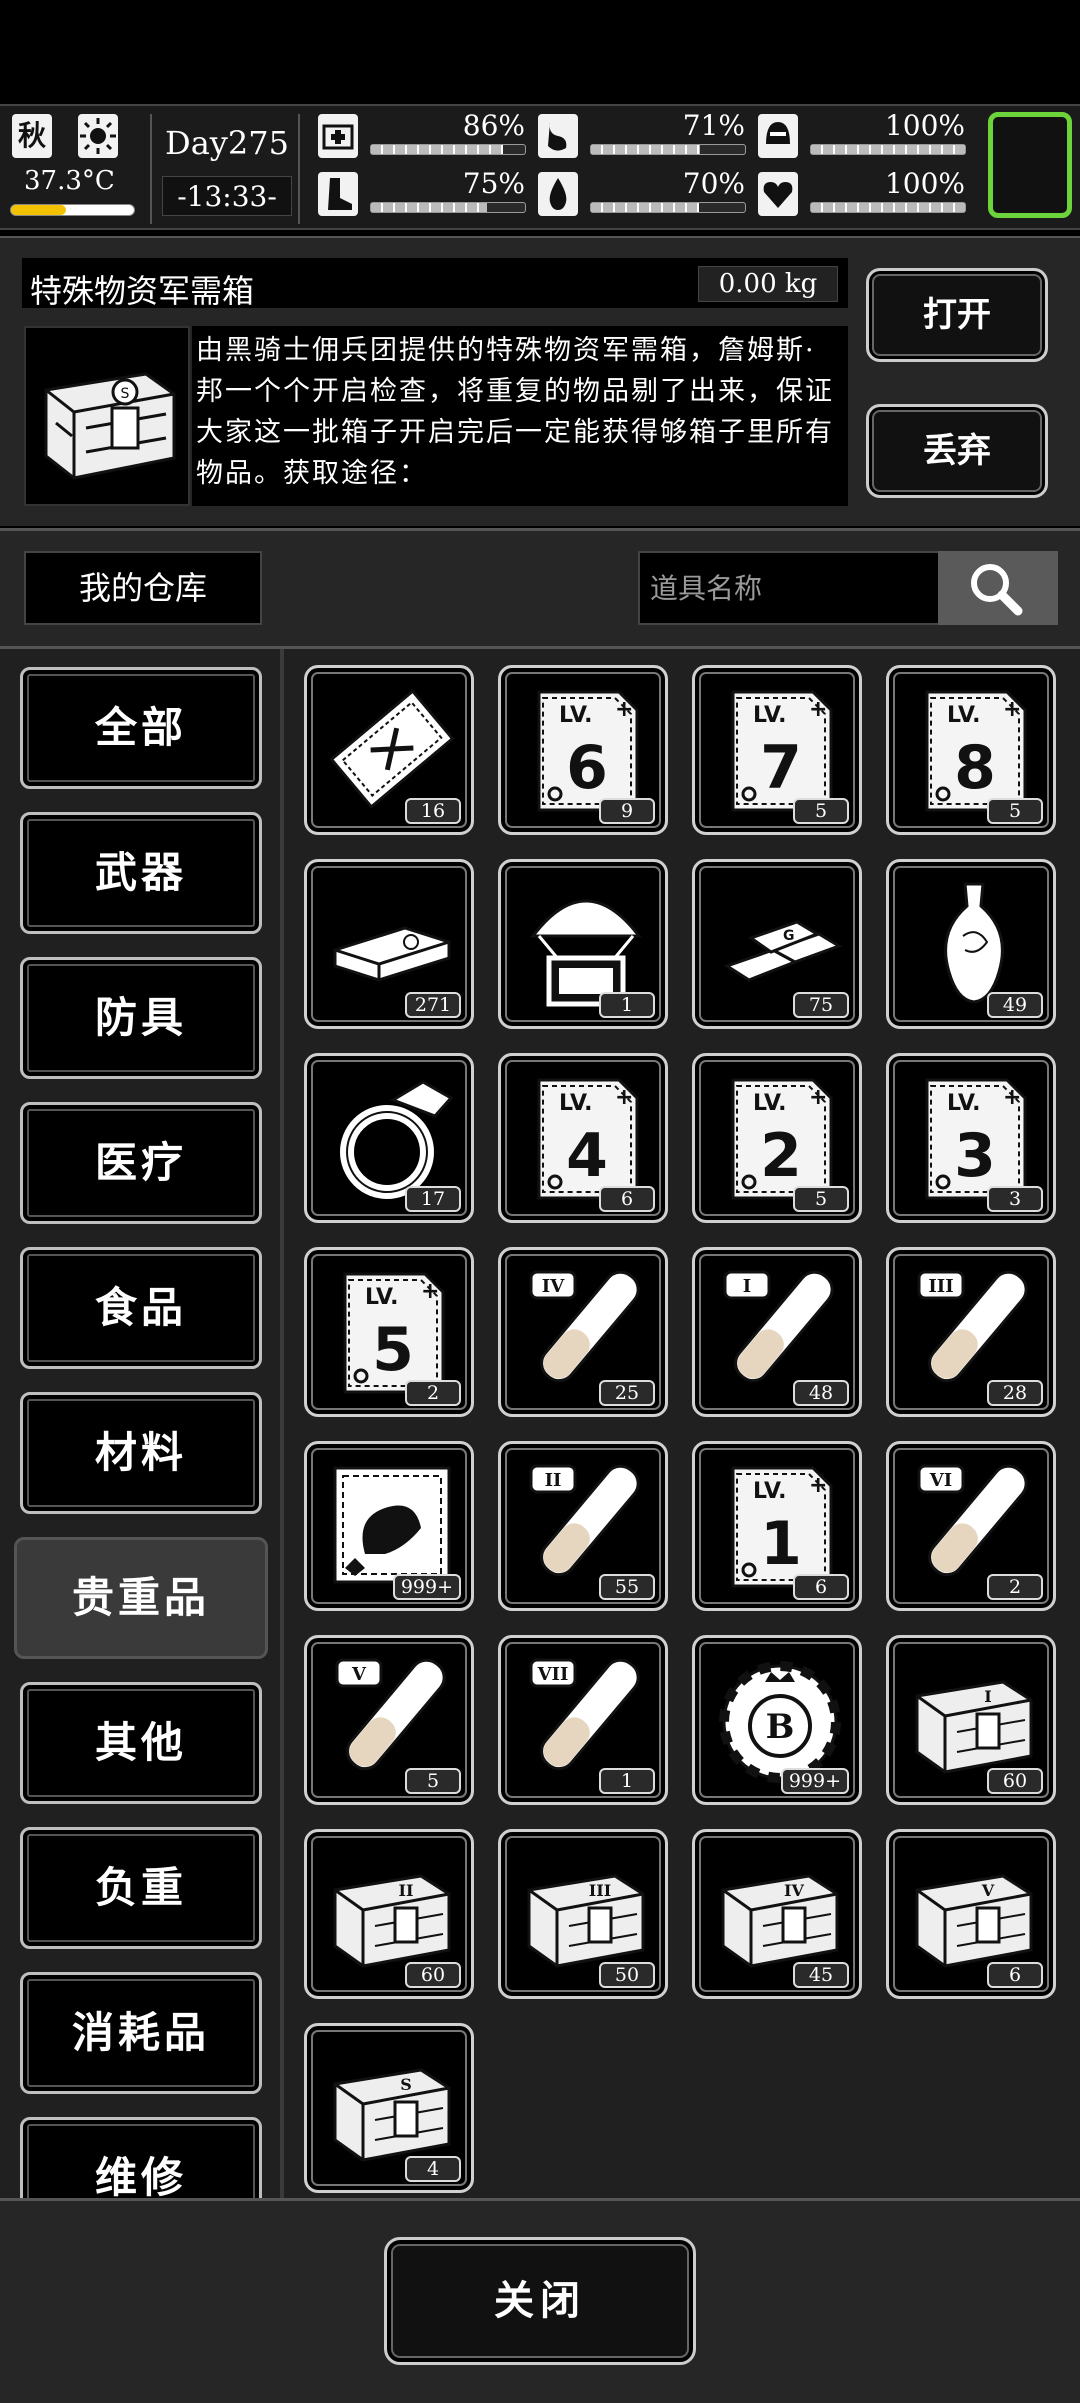 This screenshot has width=1080, height=2403. I want to click on item-slot: VI 2, so click(971, 1526).